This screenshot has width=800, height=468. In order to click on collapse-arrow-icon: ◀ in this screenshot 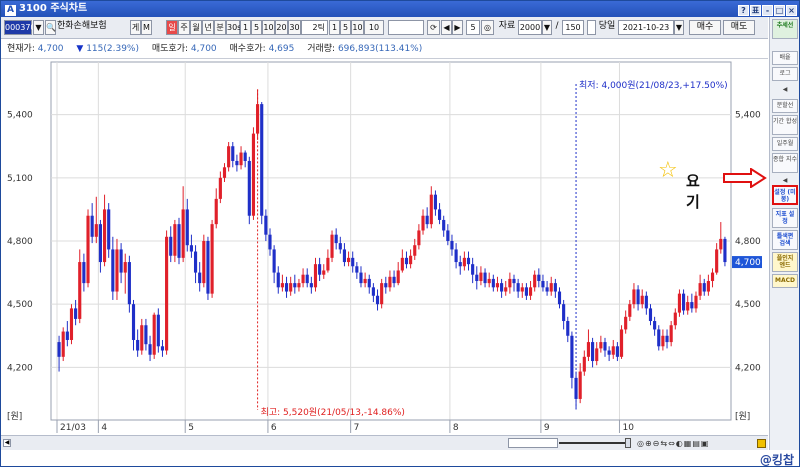, I will do `click(785, 89)`.